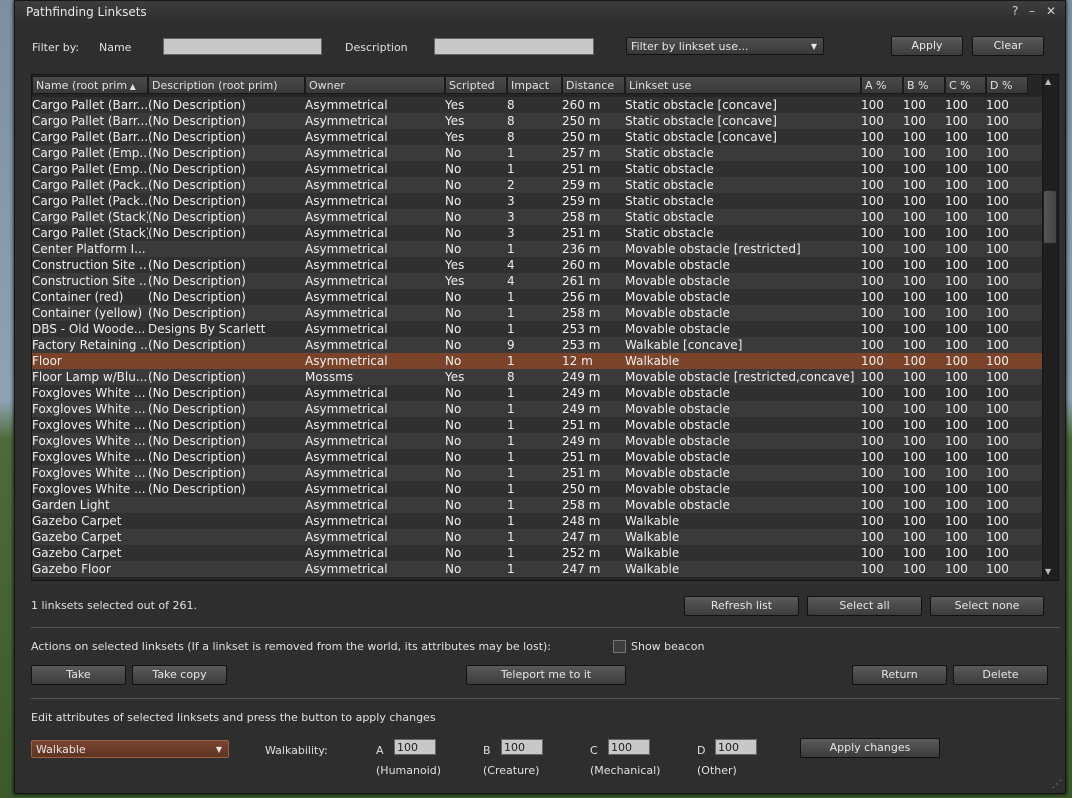 The height and width of the screenshot is (798, 1072). Describe the element at coordinates (534, 85) in the screenshot. I see `column-header-impact: Impact` at that location.